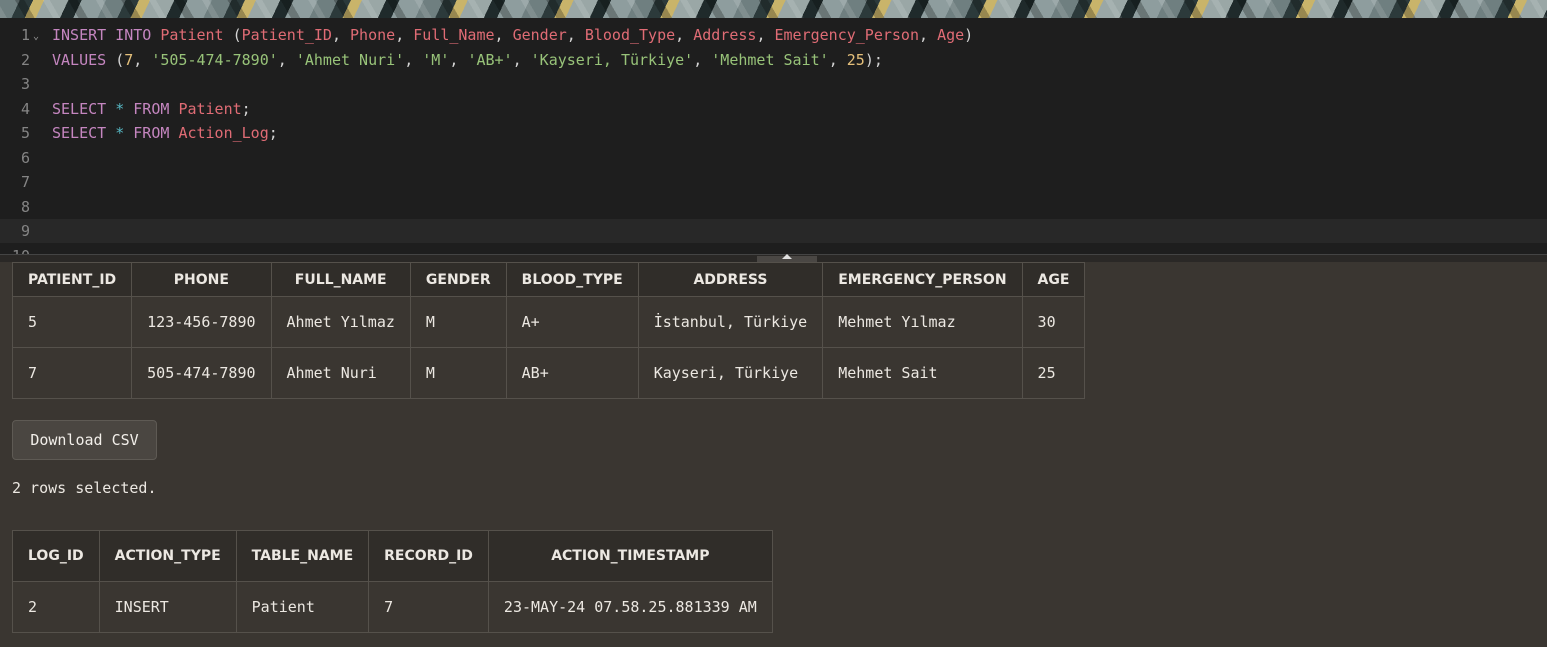 The height and width of the screenshot is (647, 1547). What do you see at coordinates (201, 322) in the screenshot?
I see `table-cell: 123-456-7890` at bounding box center [201, 322].